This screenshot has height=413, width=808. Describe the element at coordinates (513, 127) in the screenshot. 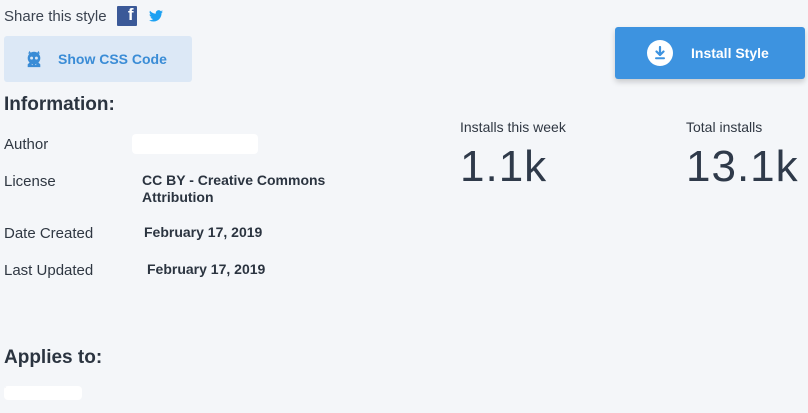

I see `installs-week-label: Installs this week` at that location.